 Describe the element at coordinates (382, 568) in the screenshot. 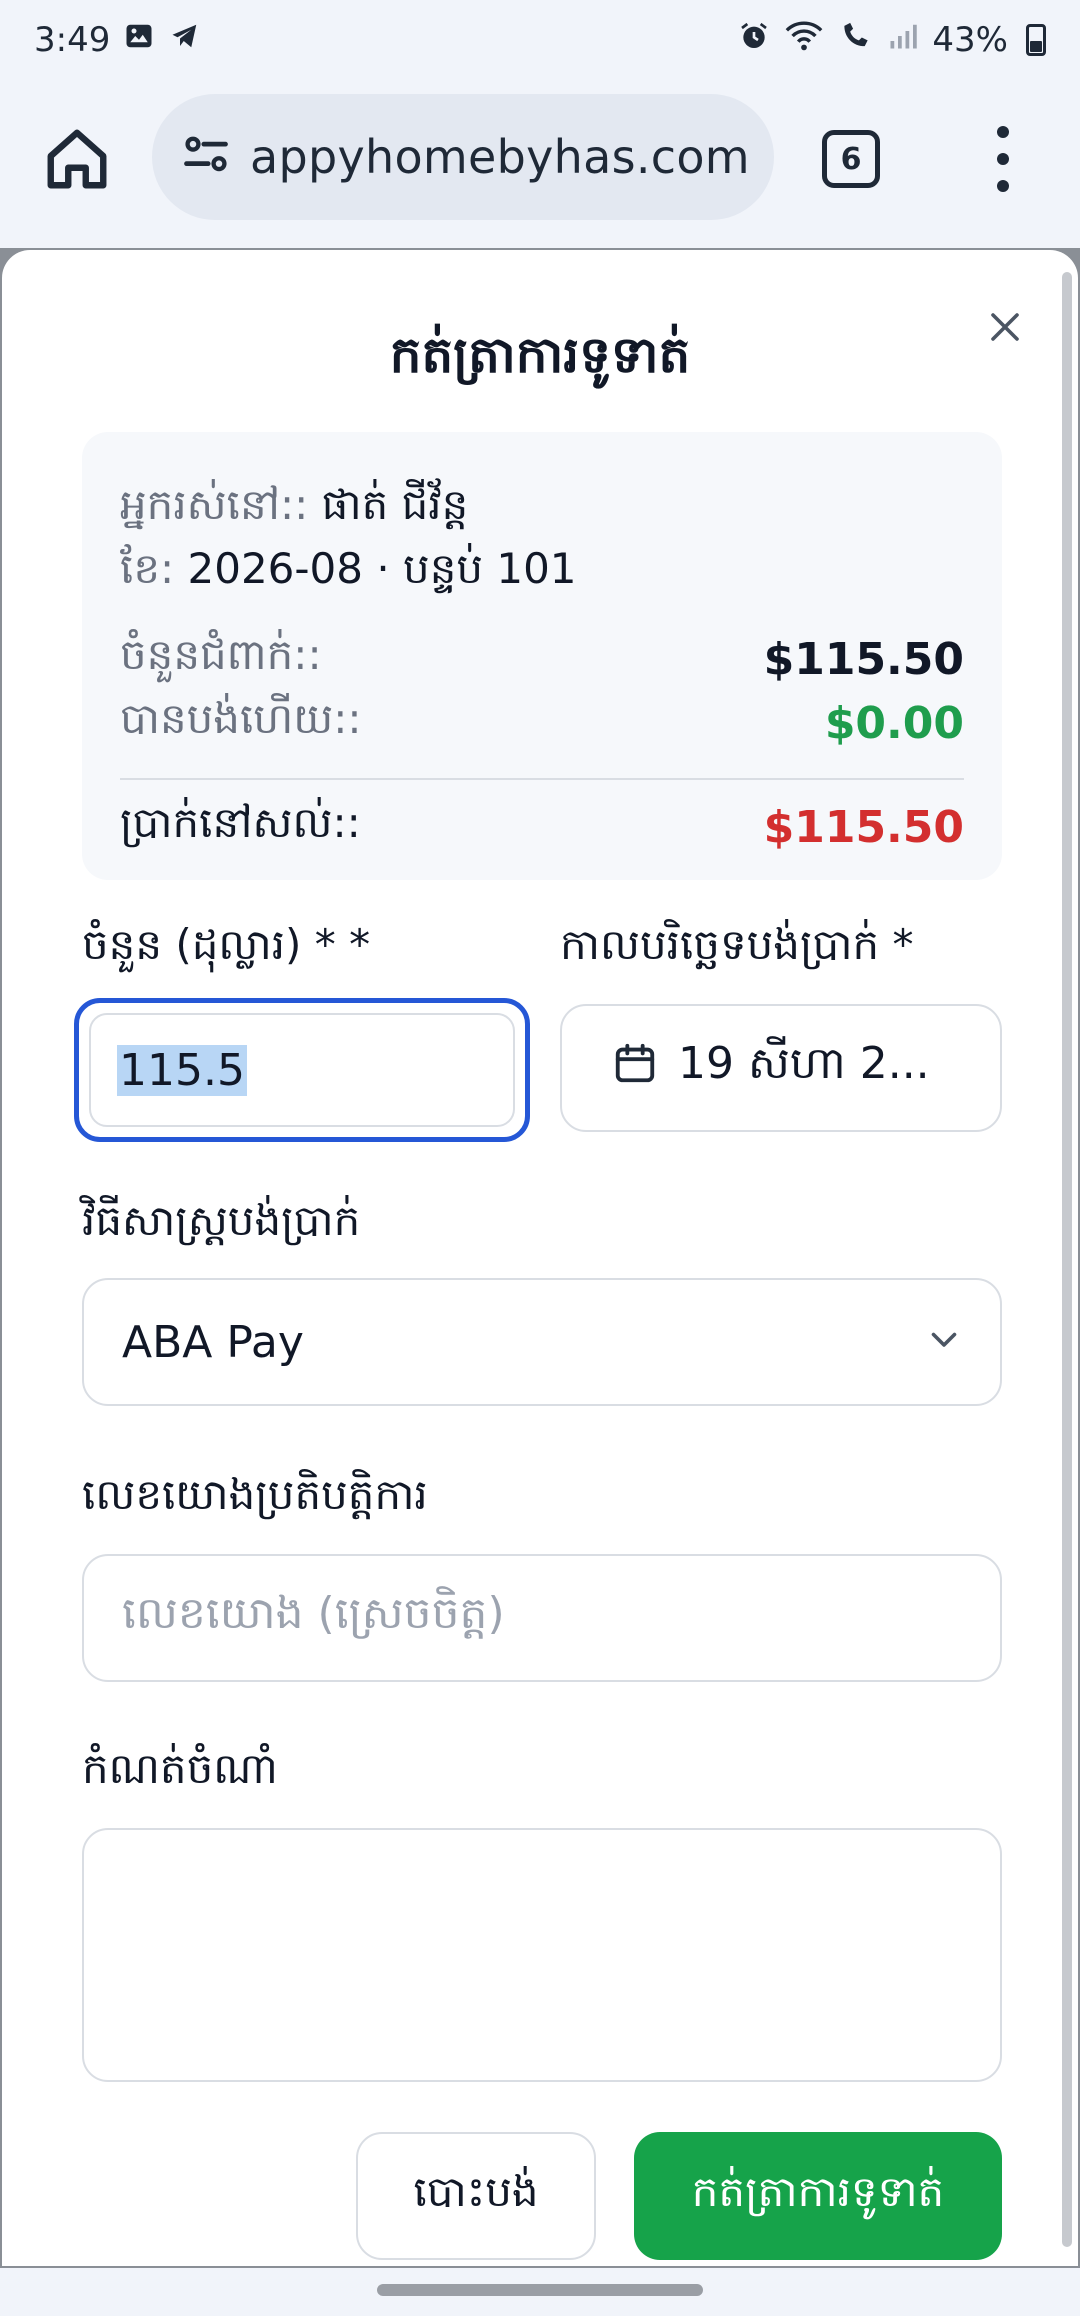

I see `month-value: 2026-08 · បន្ទប់ 101` at that location.